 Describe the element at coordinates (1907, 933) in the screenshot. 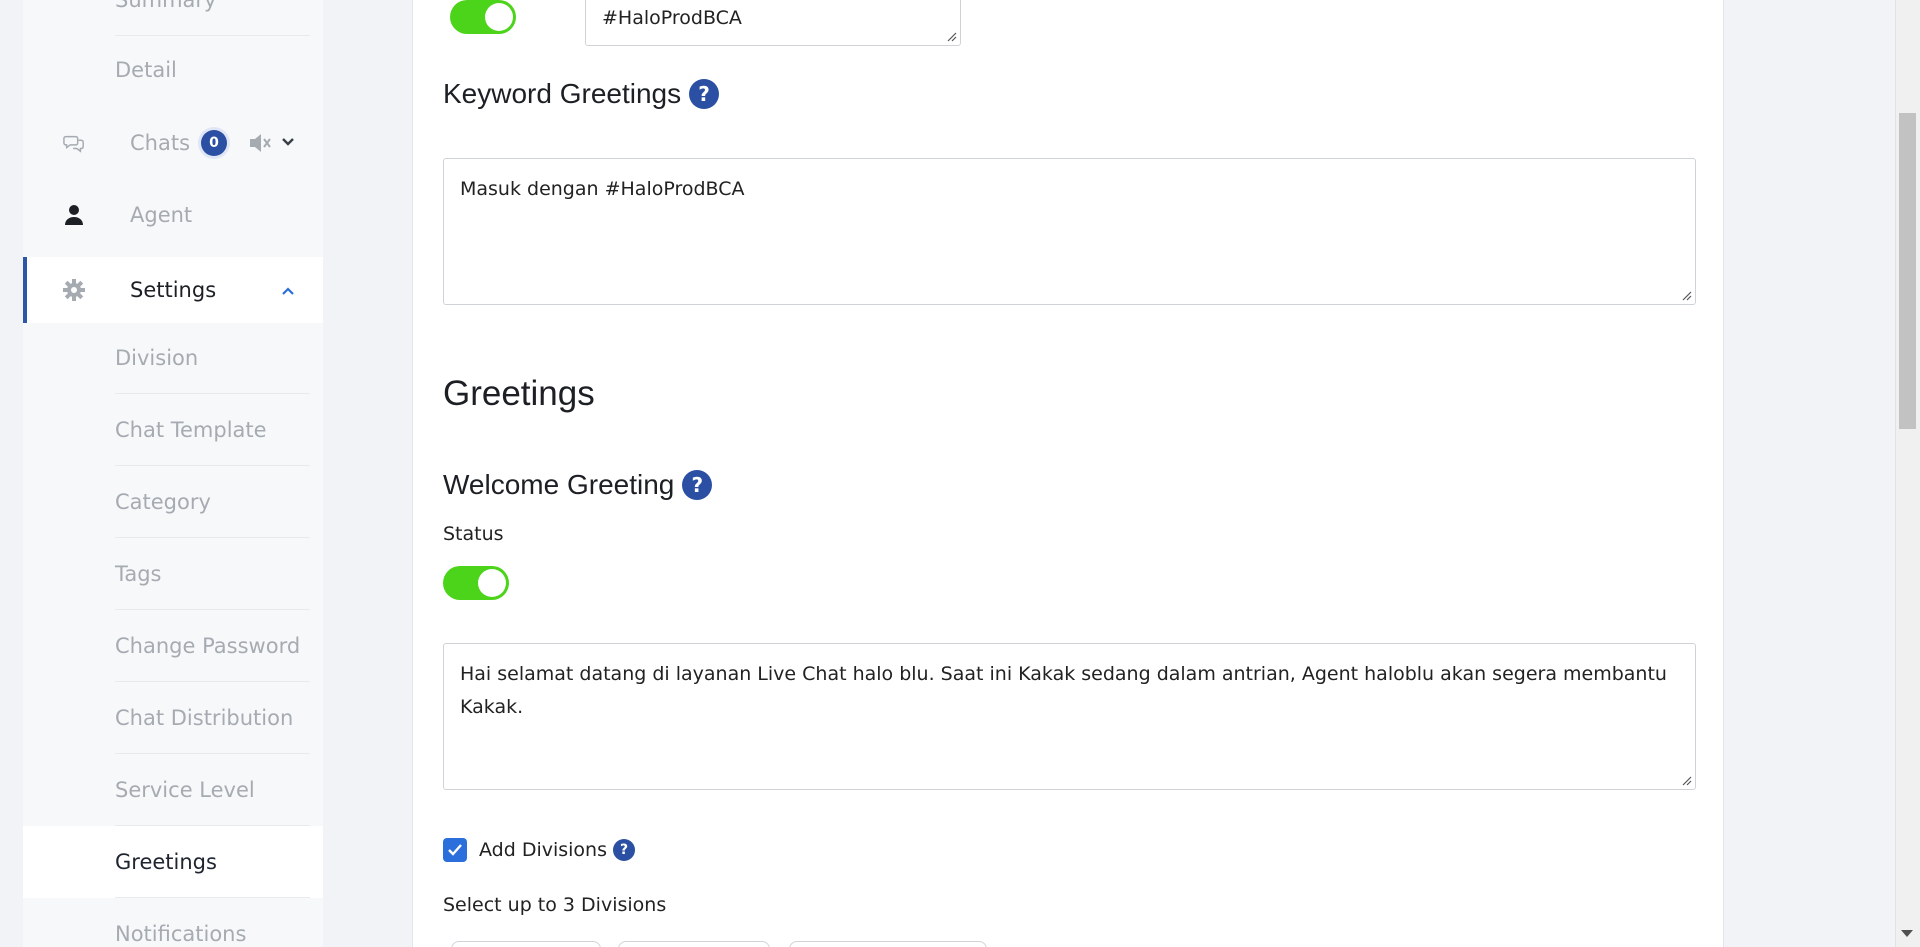

I see `scroll-down-arrow-icon` at that location.